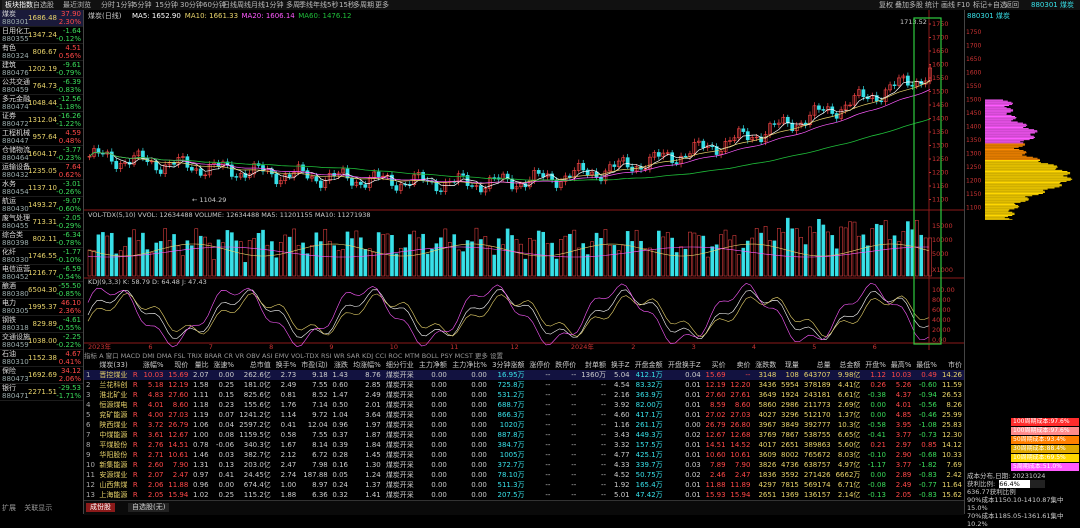 Image resolution: width=1080 pixels, height=528 pixels. What do you see at coordinates (41, 256) in the screenshot?
I see `sector-item: 化纤 880330 1746.55 -1.77 -0.10%` at bounding box center [41, 256].